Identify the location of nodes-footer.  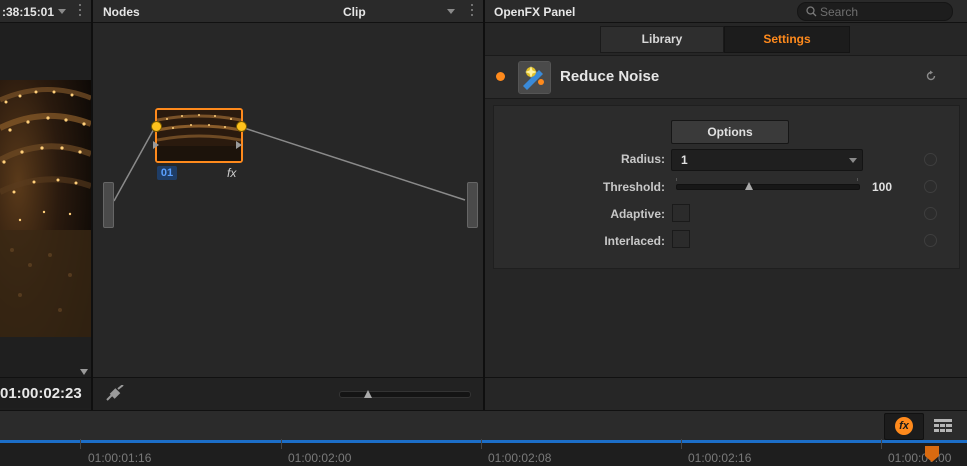
(288, 394).